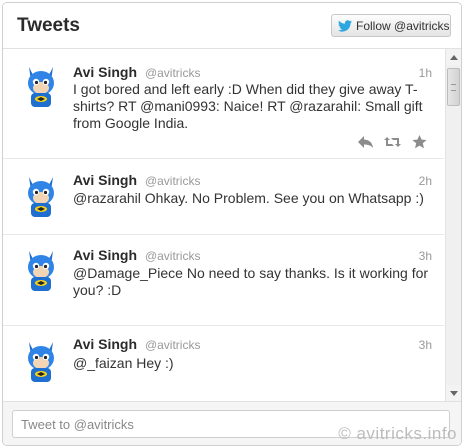 The image size is (465, 448). Describe the element at coordinates (49, 25) in the screenshot. I see `widget-title: Tweets` at that location.